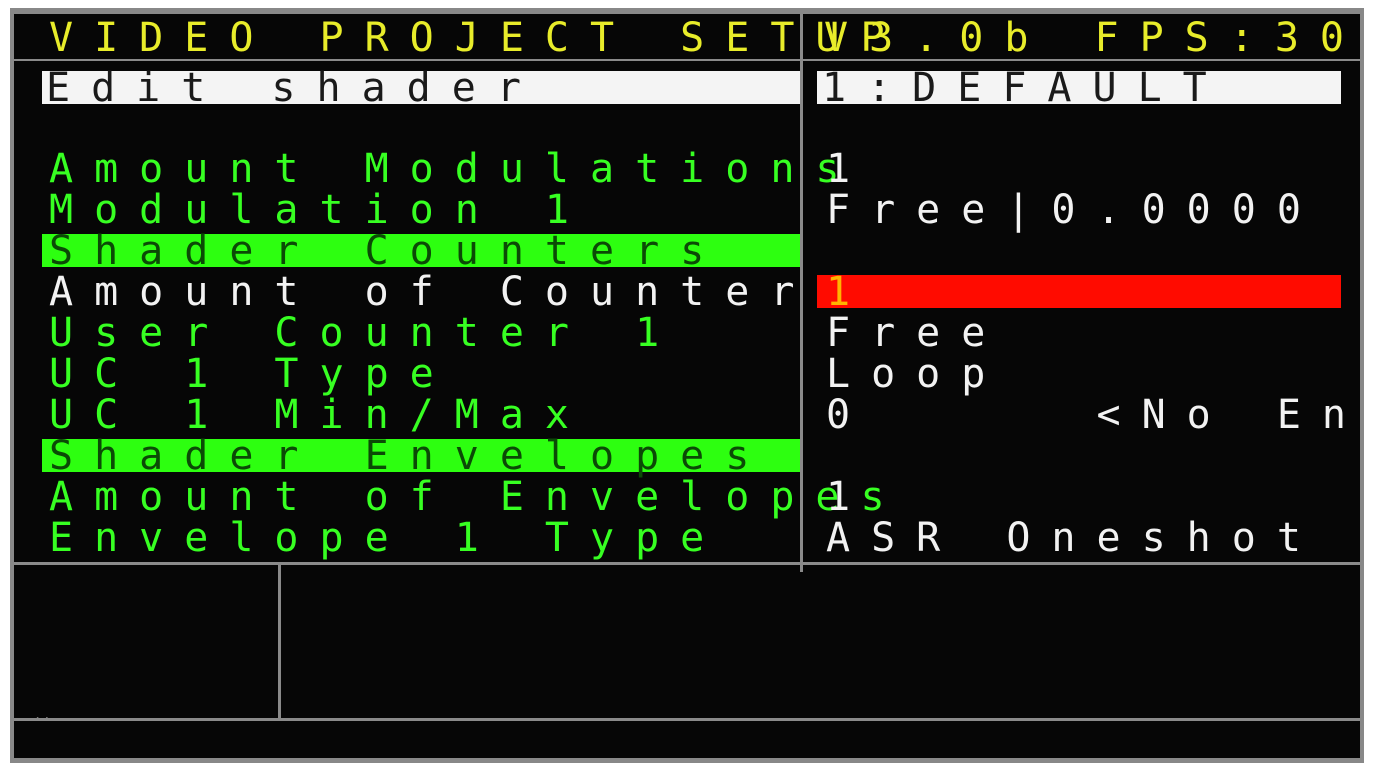 This screenshot has height=769, width=1373. I want to click on param-value-uc1-min-max: 0 <No End, so click(1093, 415).